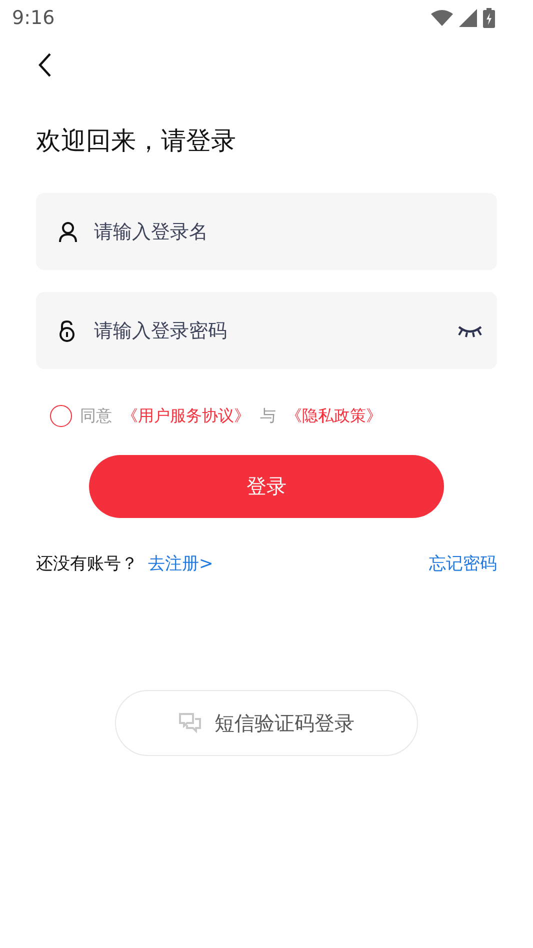  Describe the element at coordinates (96, 416) in the screenshot. I see `agree-text: 同意` at that location.